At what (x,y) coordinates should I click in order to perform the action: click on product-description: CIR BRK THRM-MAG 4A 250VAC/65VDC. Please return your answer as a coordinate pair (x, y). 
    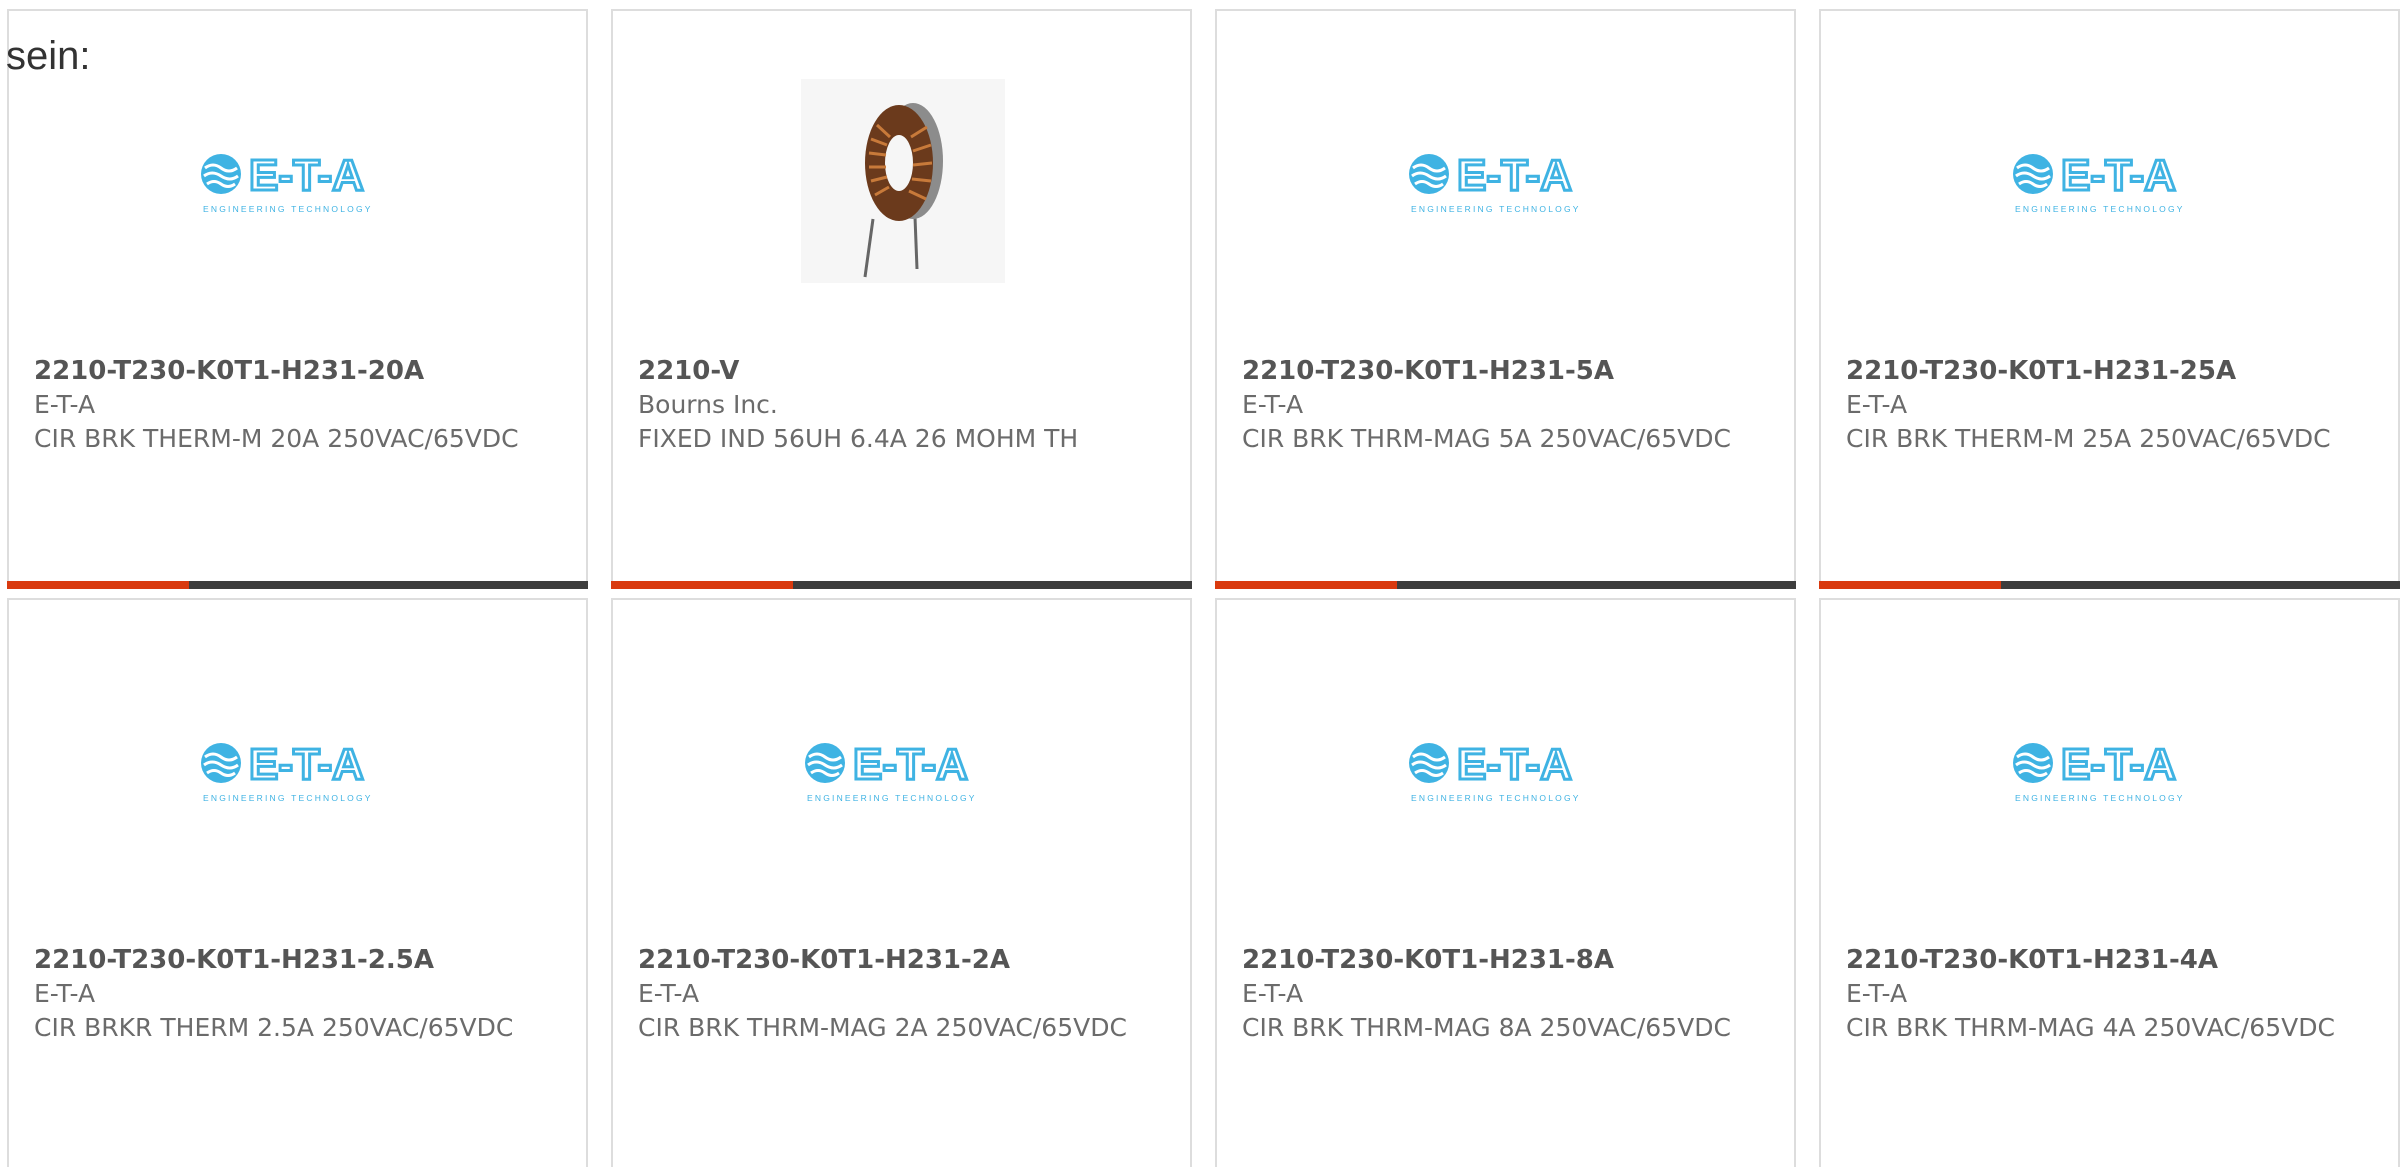
    Looking at the image, I should click on (2090, 1027).